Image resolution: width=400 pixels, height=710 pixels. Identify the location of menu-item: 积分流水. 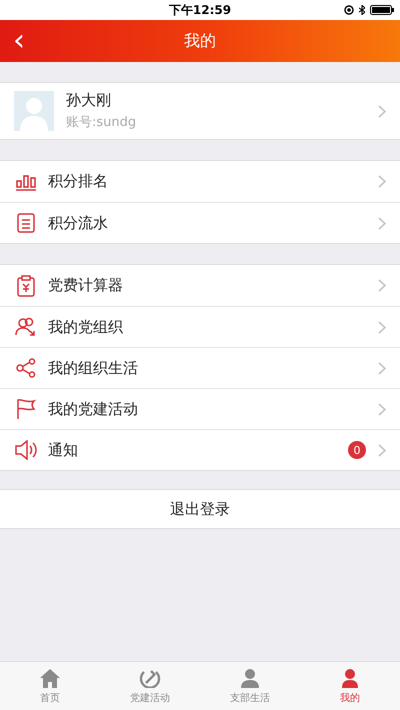
(200, 222).